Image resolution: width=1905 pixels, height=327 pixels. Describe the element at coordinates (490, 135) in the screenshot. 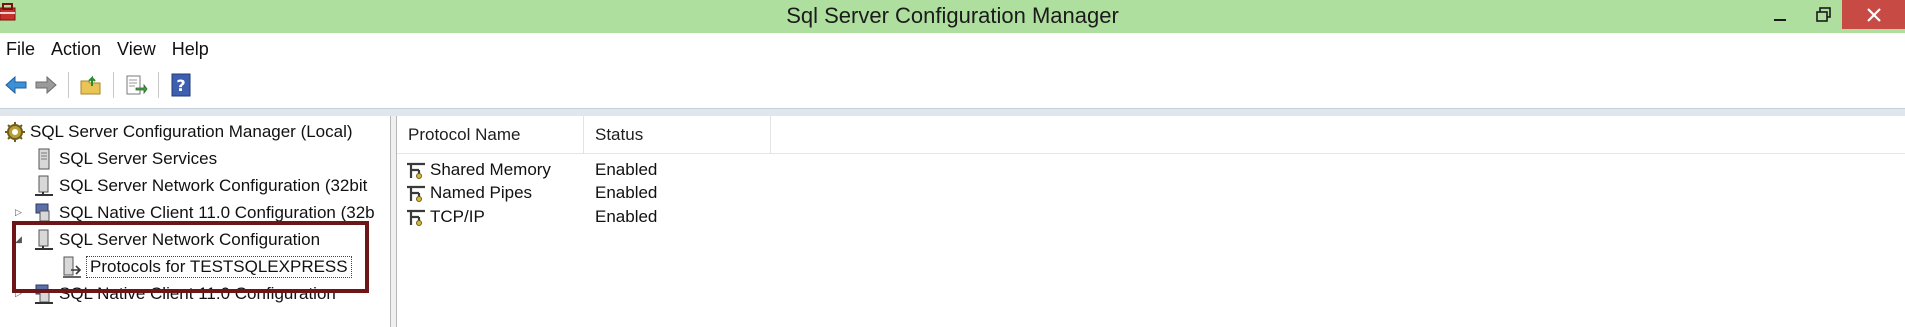

I see `column-header-protocol-name: Protocol Name` at that location.